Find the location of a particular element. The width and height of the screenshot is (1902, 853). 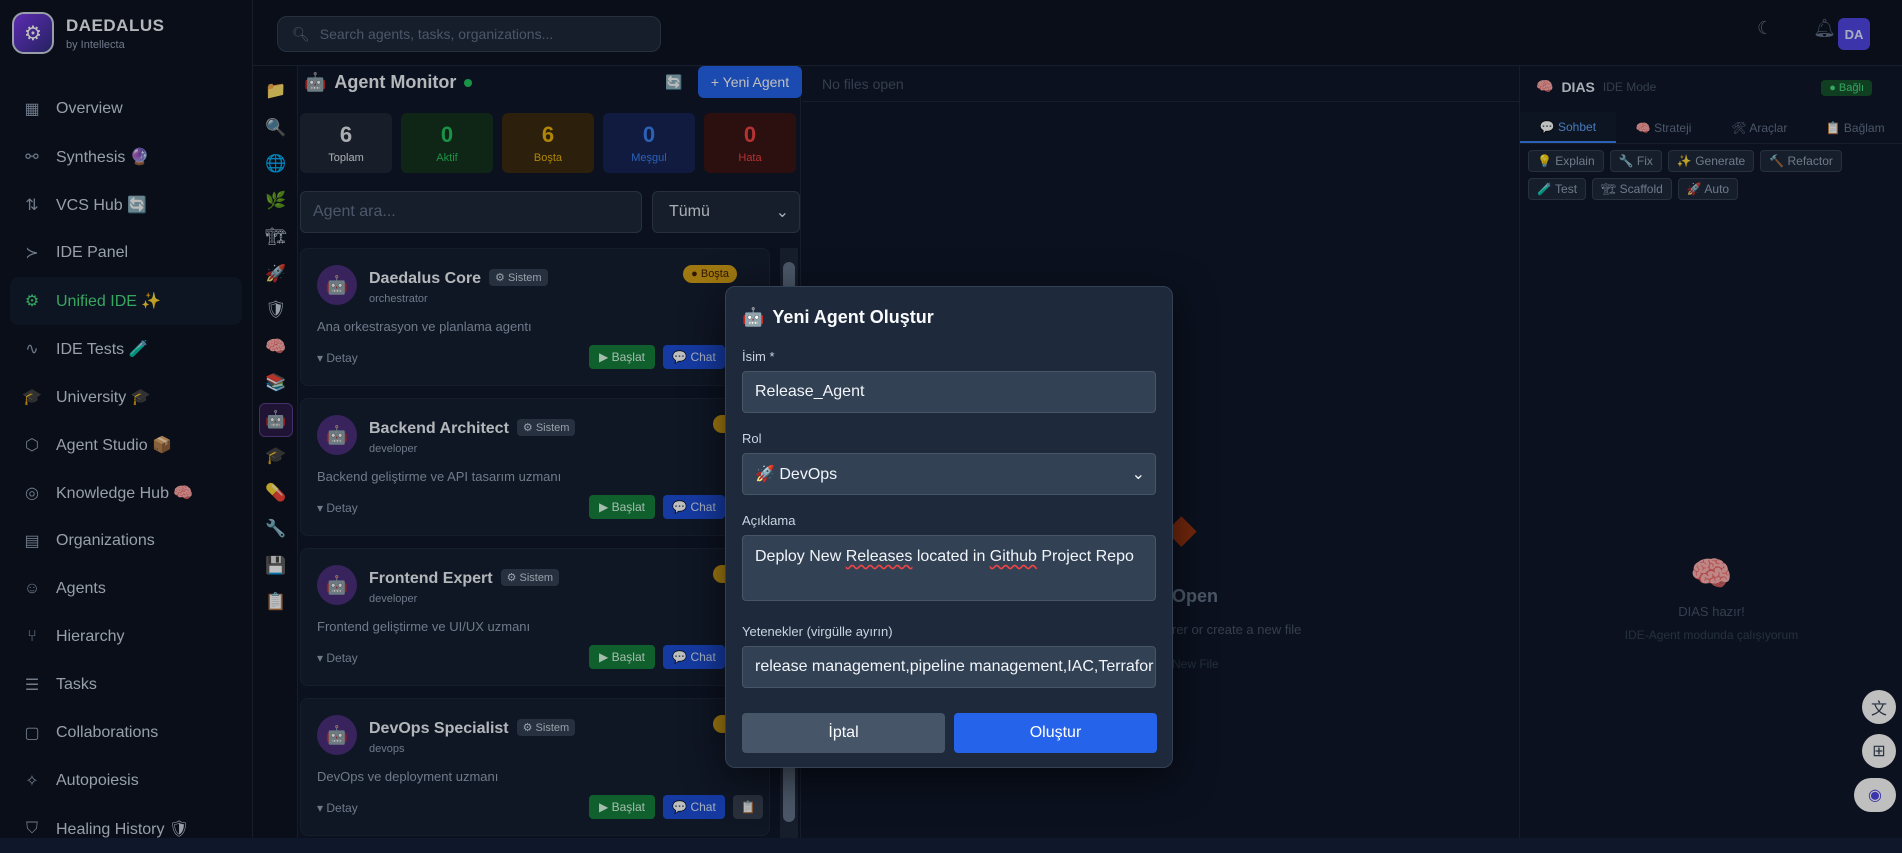

role-value: 🚀 DevOps is located at coordinates (796, 474).